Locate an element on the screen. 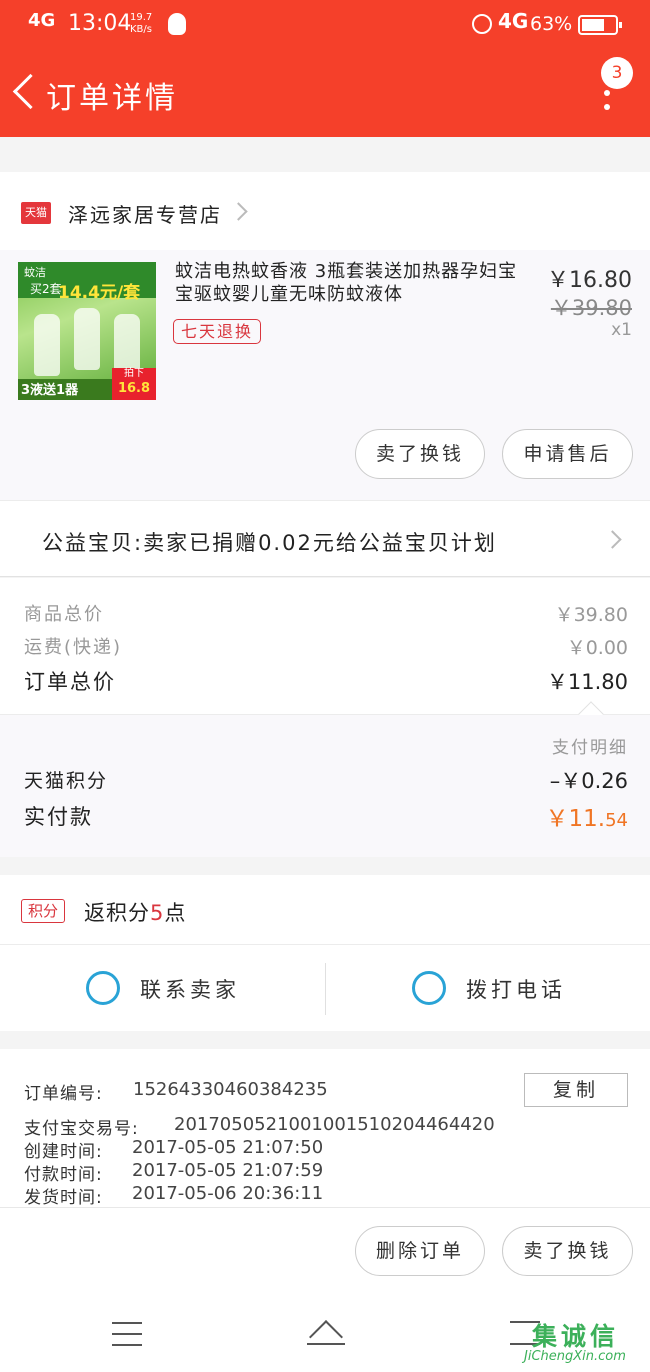 Image resolution: width=650 pixels, height=1372 pixels. image-price-badge: 拍下 16.8 is located at coordinates (134, 384).